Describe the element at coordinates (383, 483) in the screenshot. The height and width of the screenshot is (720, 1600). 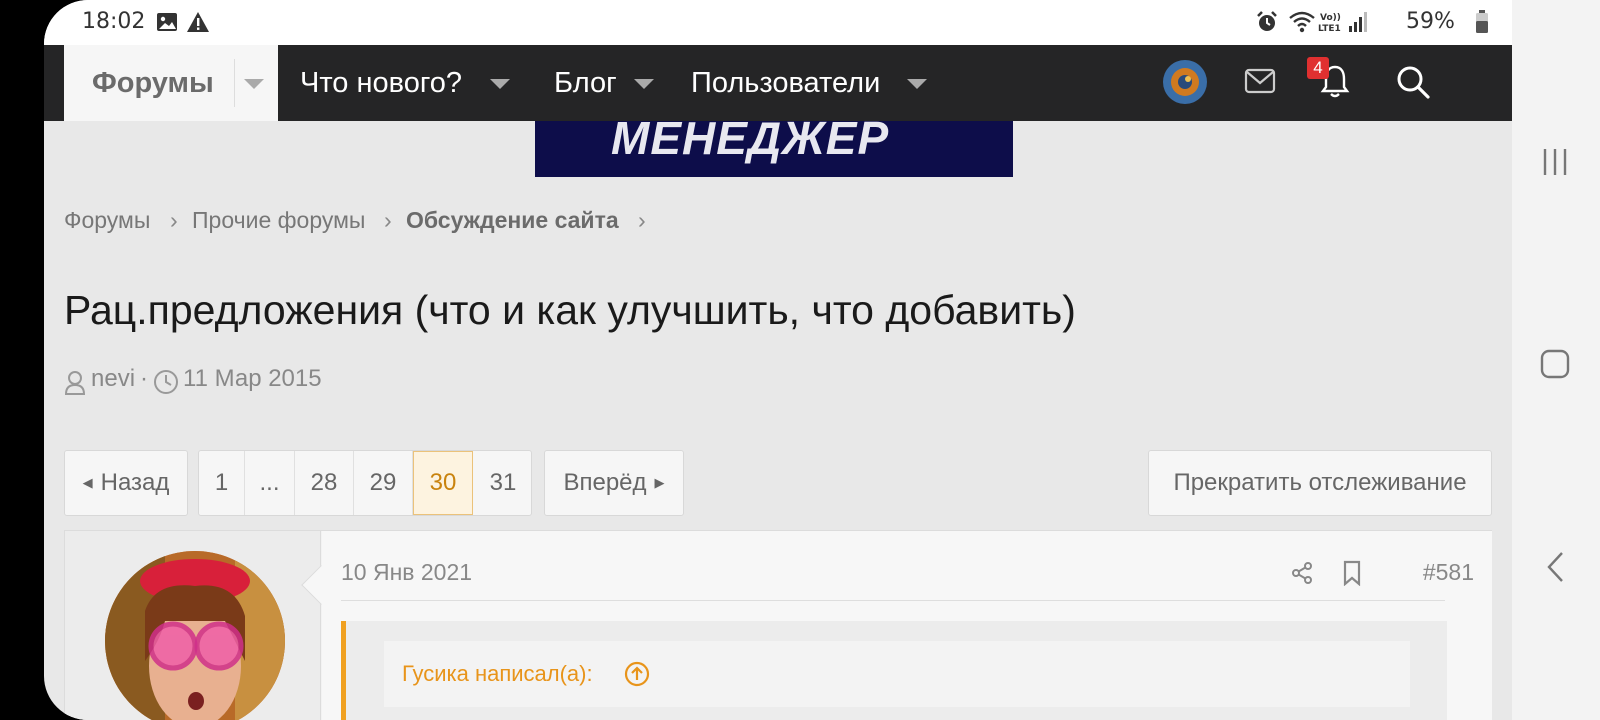
I see `page-link: 29` at that location.